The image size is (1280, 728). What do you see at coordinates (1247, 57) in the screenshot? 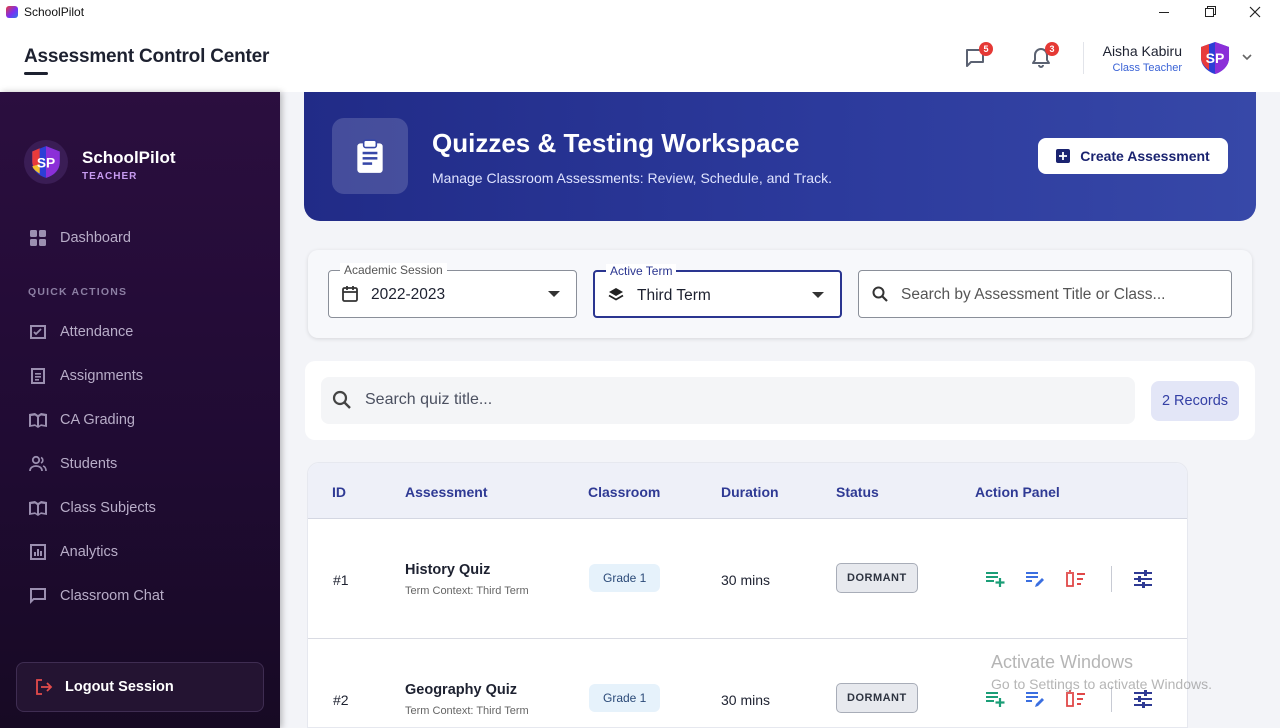
I see `chevron-down-icon` at bounding box center [1247, 57].